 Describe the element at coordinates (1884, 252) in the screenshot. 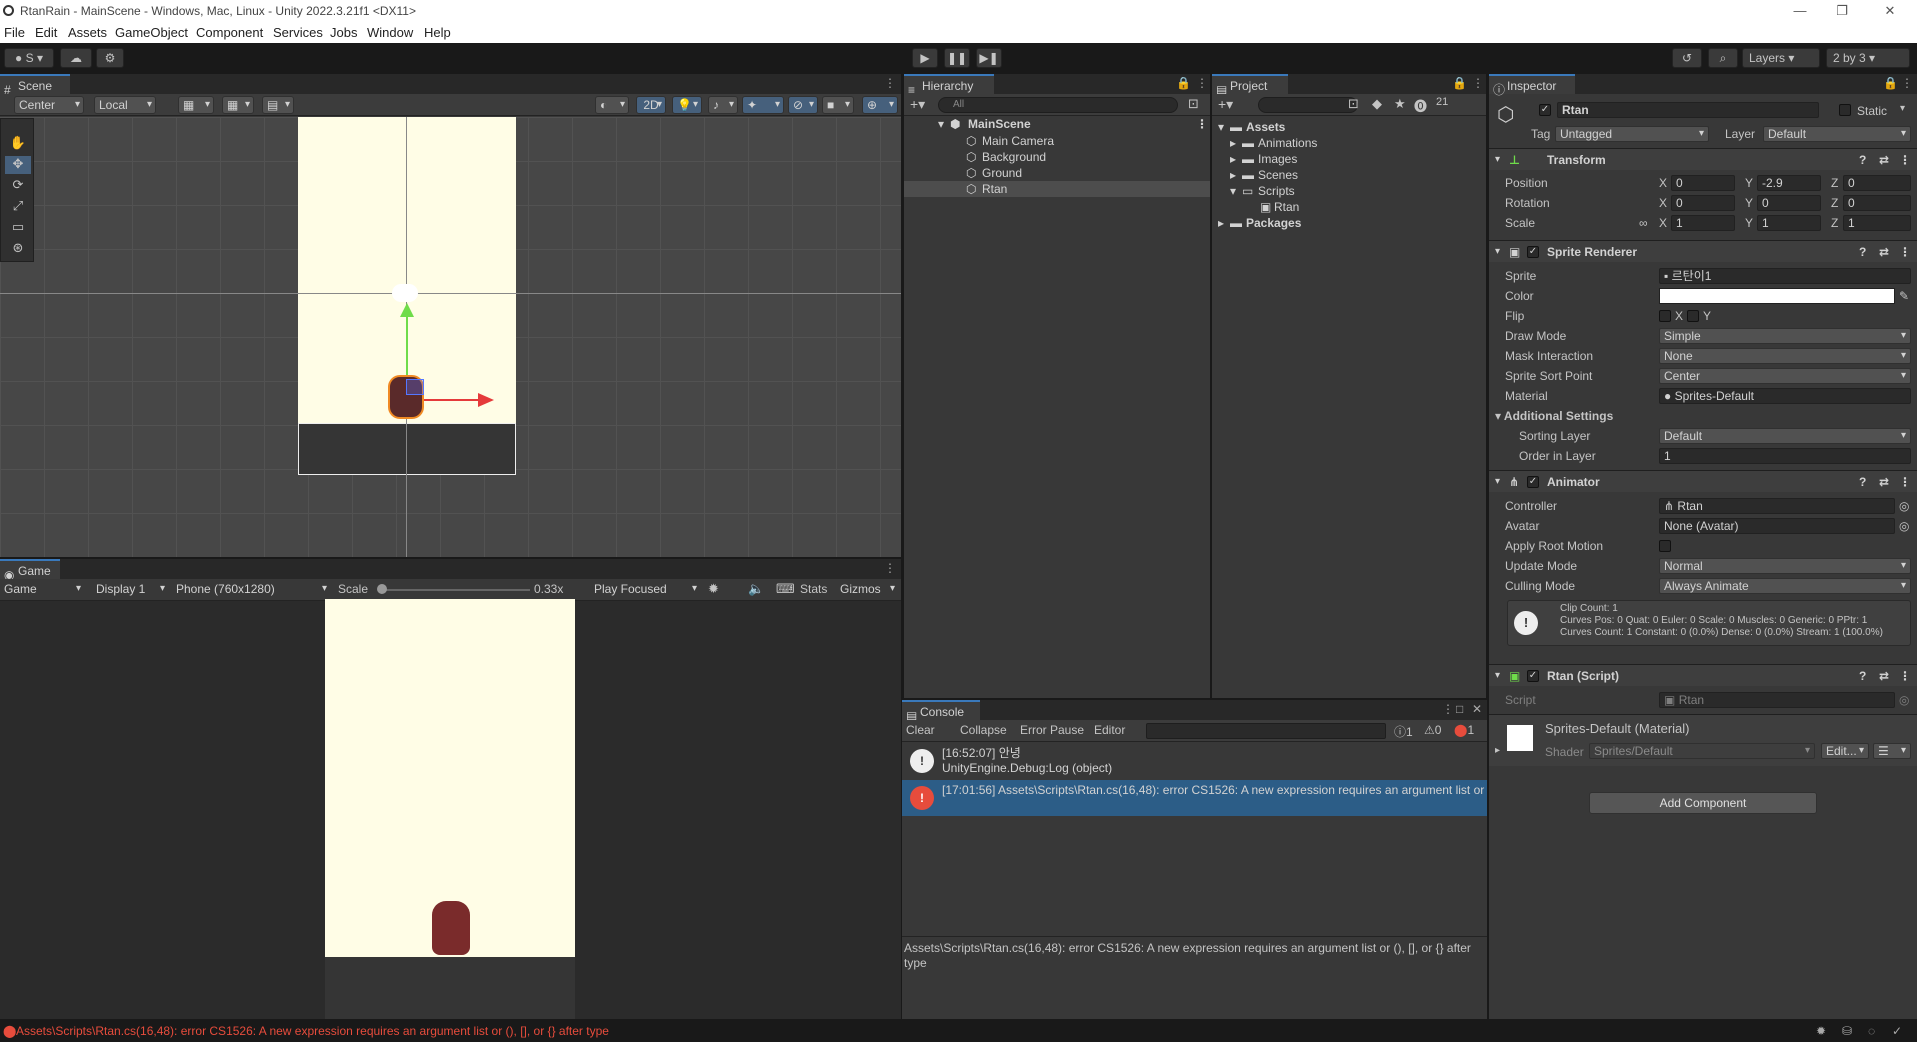

I see `preset-icon: ⇄` at that location.